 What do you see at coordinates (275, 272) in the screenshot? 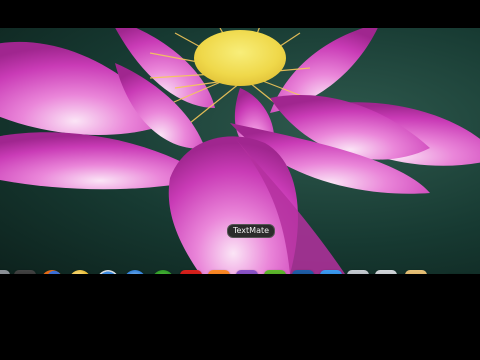
I see `dreamweaver-icon: Dw` at bounding box center [275, 272].